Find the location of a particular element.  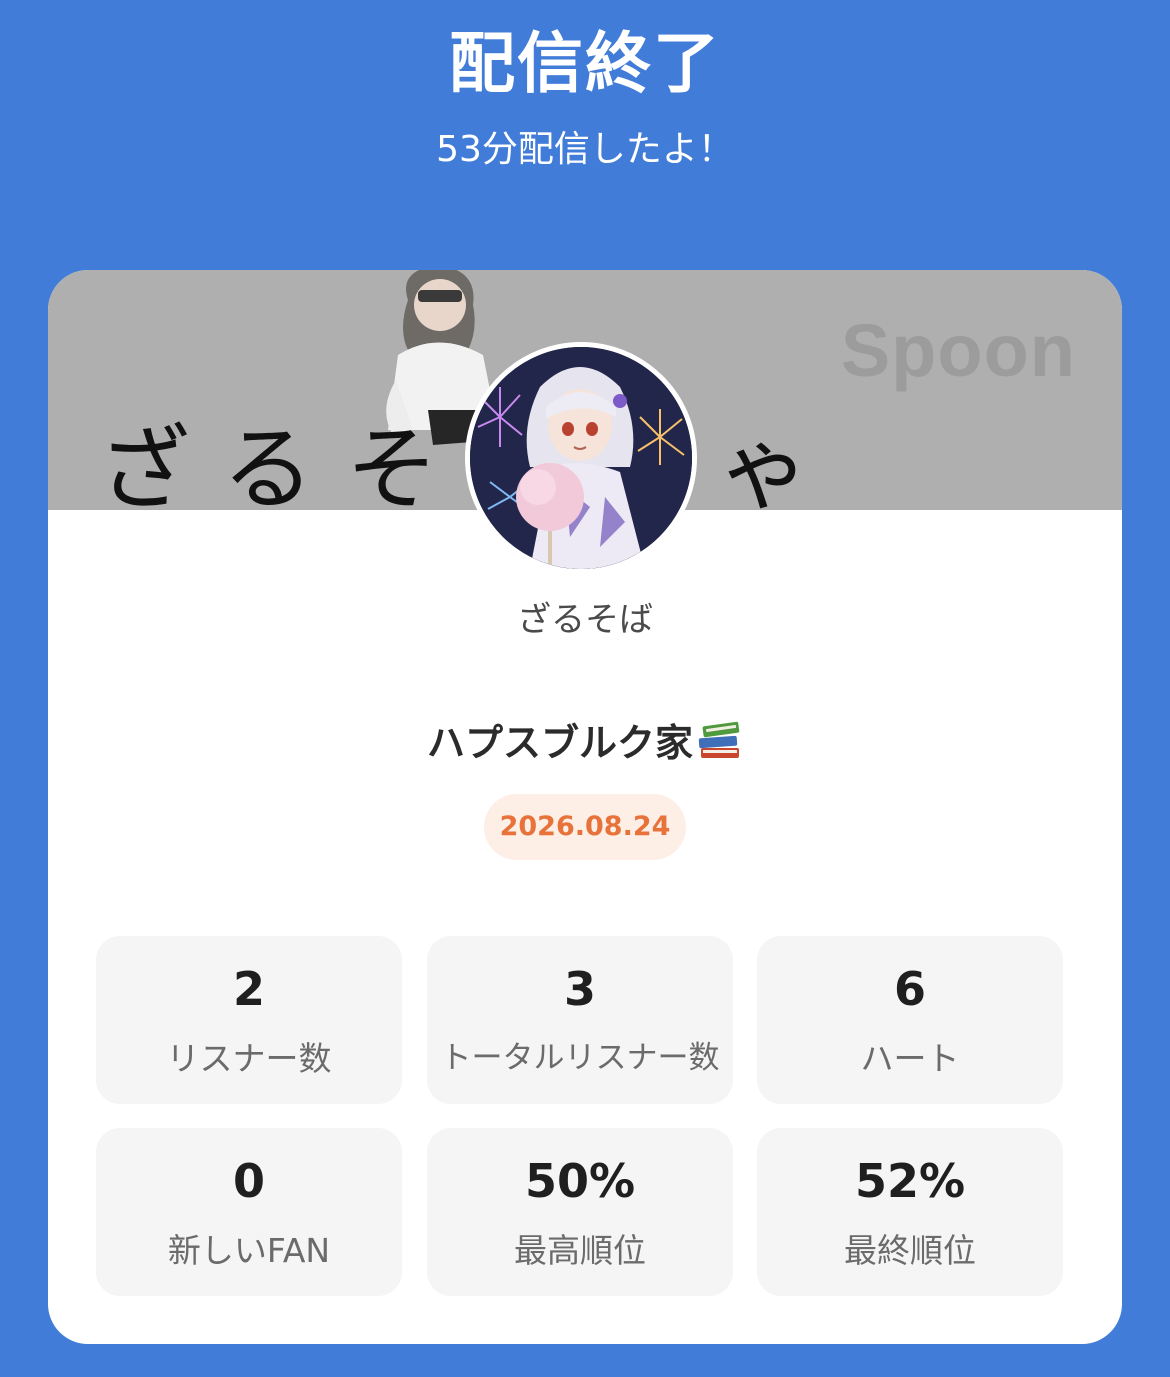

stat-label: ハート is located at coordinates (910, 1058).